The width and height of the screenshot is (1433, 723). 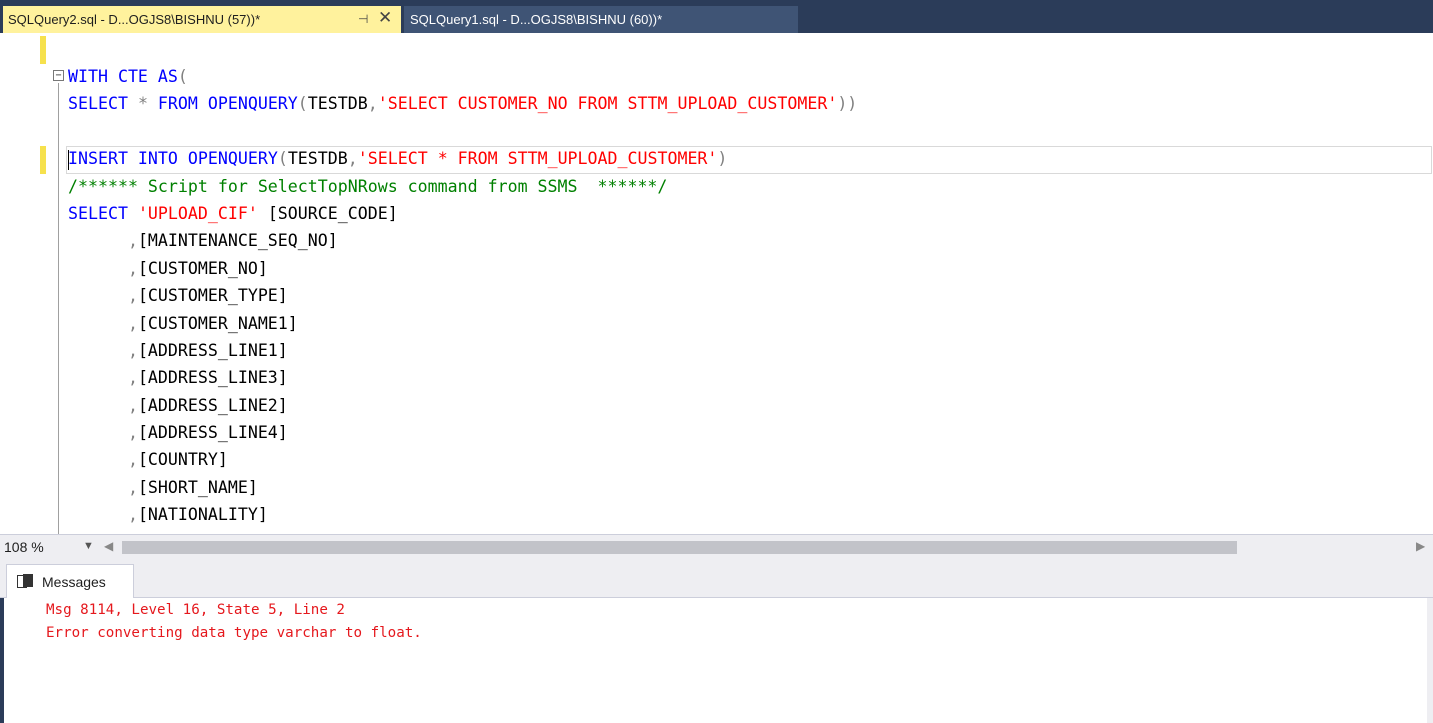 What do you see at coordinates (167, 76) in the screenshot?
I see `code-token: AS` at bounding box center [167, 76].